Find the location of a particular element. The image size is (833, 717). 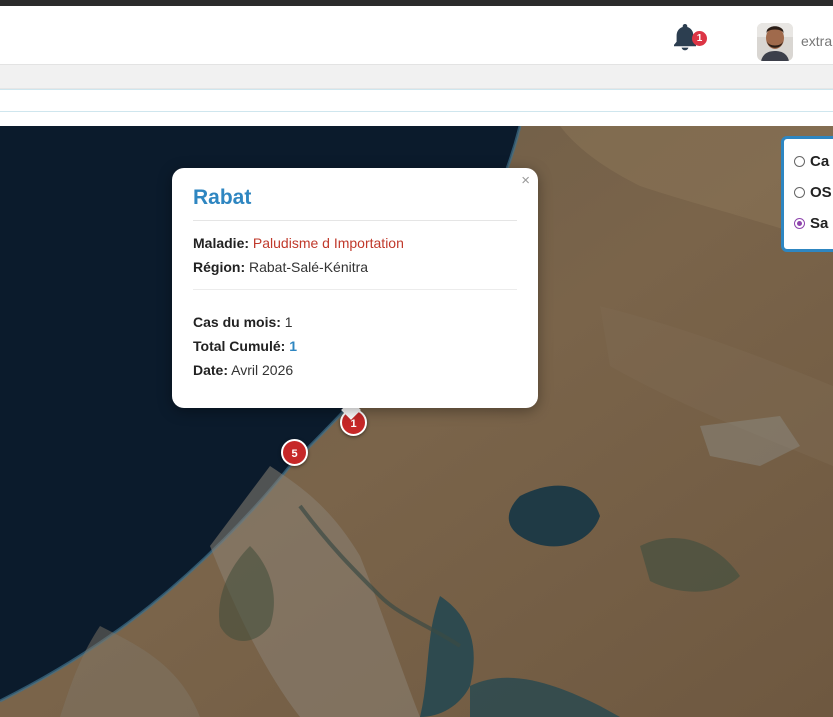

cases-label: Cas du mois: is located at coordinates (237, 322).